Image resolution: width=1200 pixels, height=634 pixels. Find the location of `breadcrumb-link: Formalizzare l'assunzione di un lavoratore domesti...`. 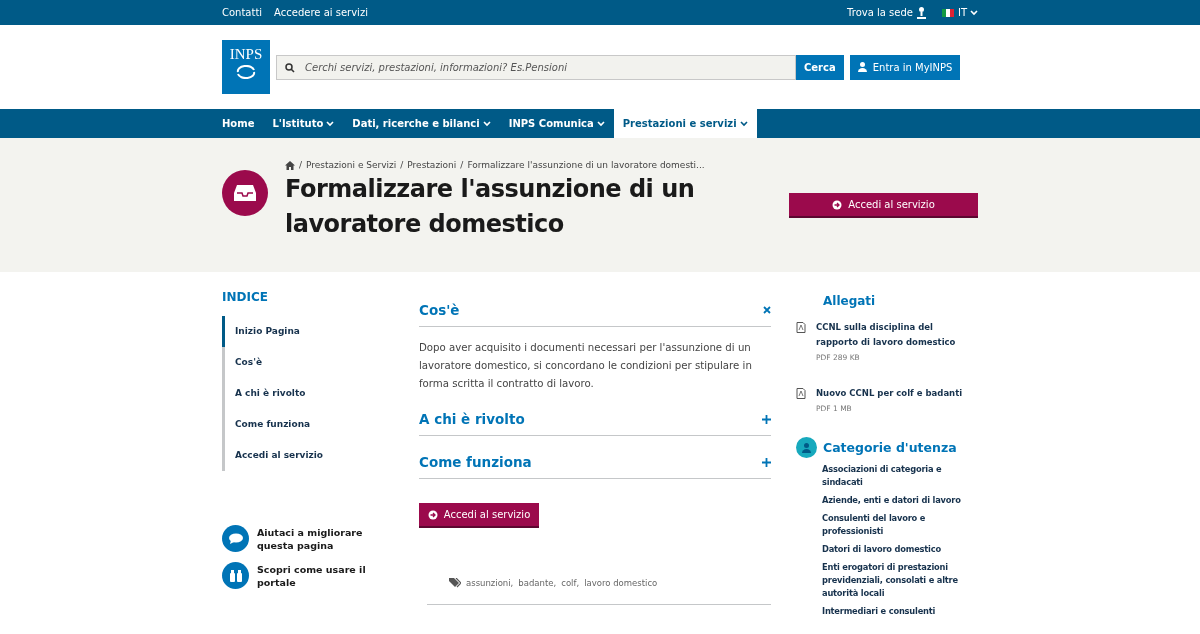

breadcrumb-link: Formalizzare l'assunzione di un lavoratore domesti... is located at coordinates (586, 165).